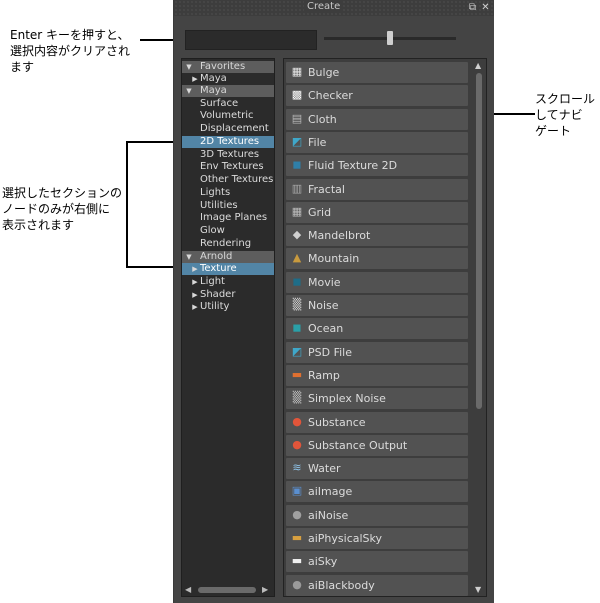  Describe the element at coordinates (297, 584) in the screenshot. I see `ai-blackbody-icon: ●` at that location.